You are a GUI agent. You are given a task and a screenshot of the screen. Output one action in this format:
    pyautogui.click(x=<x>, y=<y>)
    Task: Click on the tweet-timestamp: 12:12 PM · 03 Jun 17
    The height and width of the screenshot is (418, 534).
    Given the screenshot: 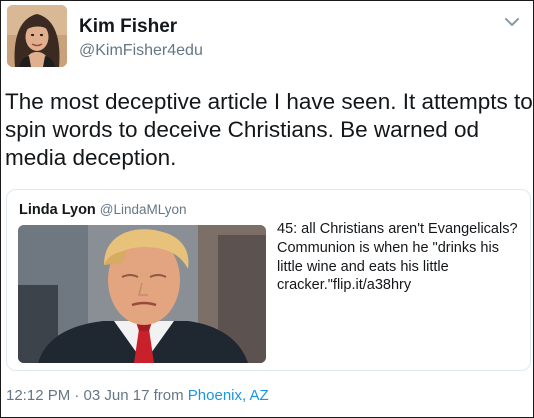 What is the action you would take?
    pyautogui.click(x=77, y=395)
    